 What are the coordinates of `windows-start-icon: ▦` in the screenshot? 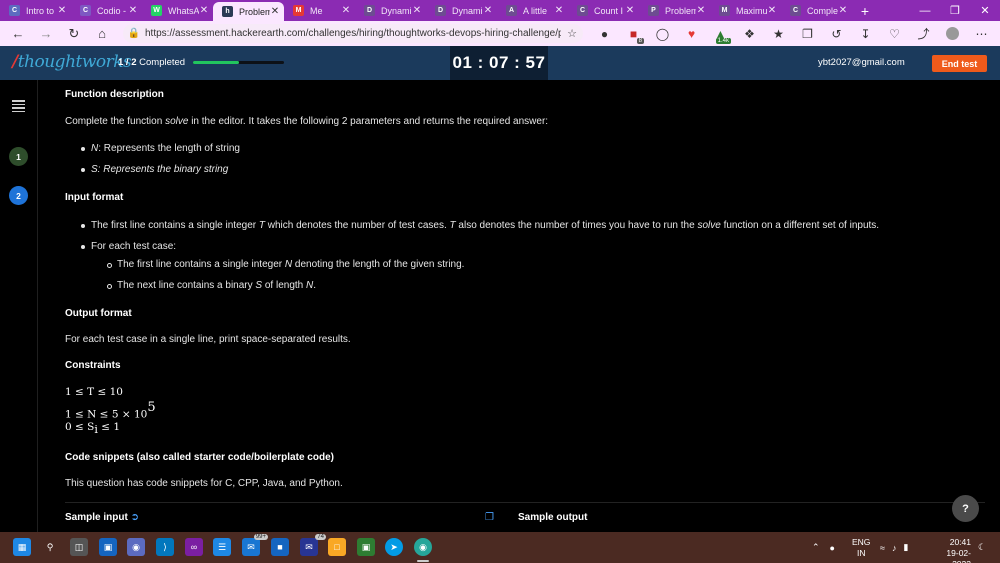 It's located at (22, 547).